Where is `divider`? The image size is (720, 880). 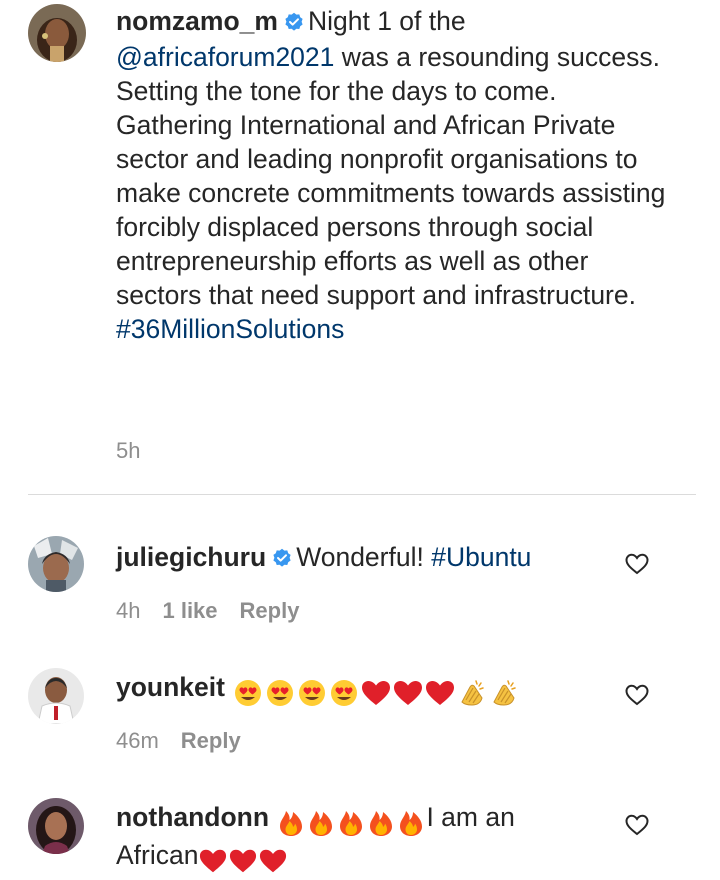
divider is located at coordinates (362, 494).